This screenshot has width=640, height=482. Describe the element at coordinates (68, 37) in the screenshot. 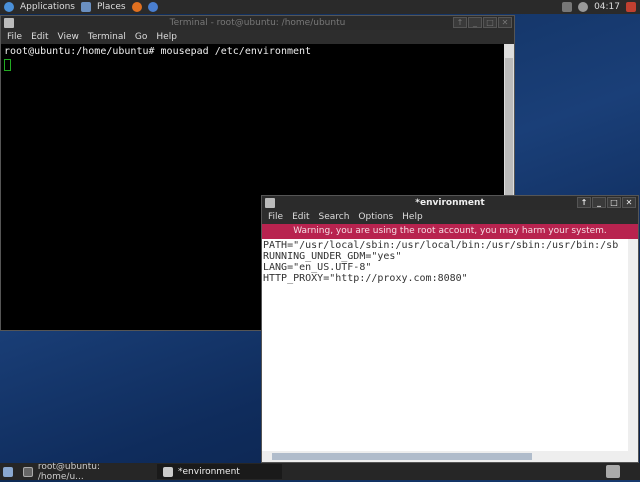

I see `menu-view: View` at that location.